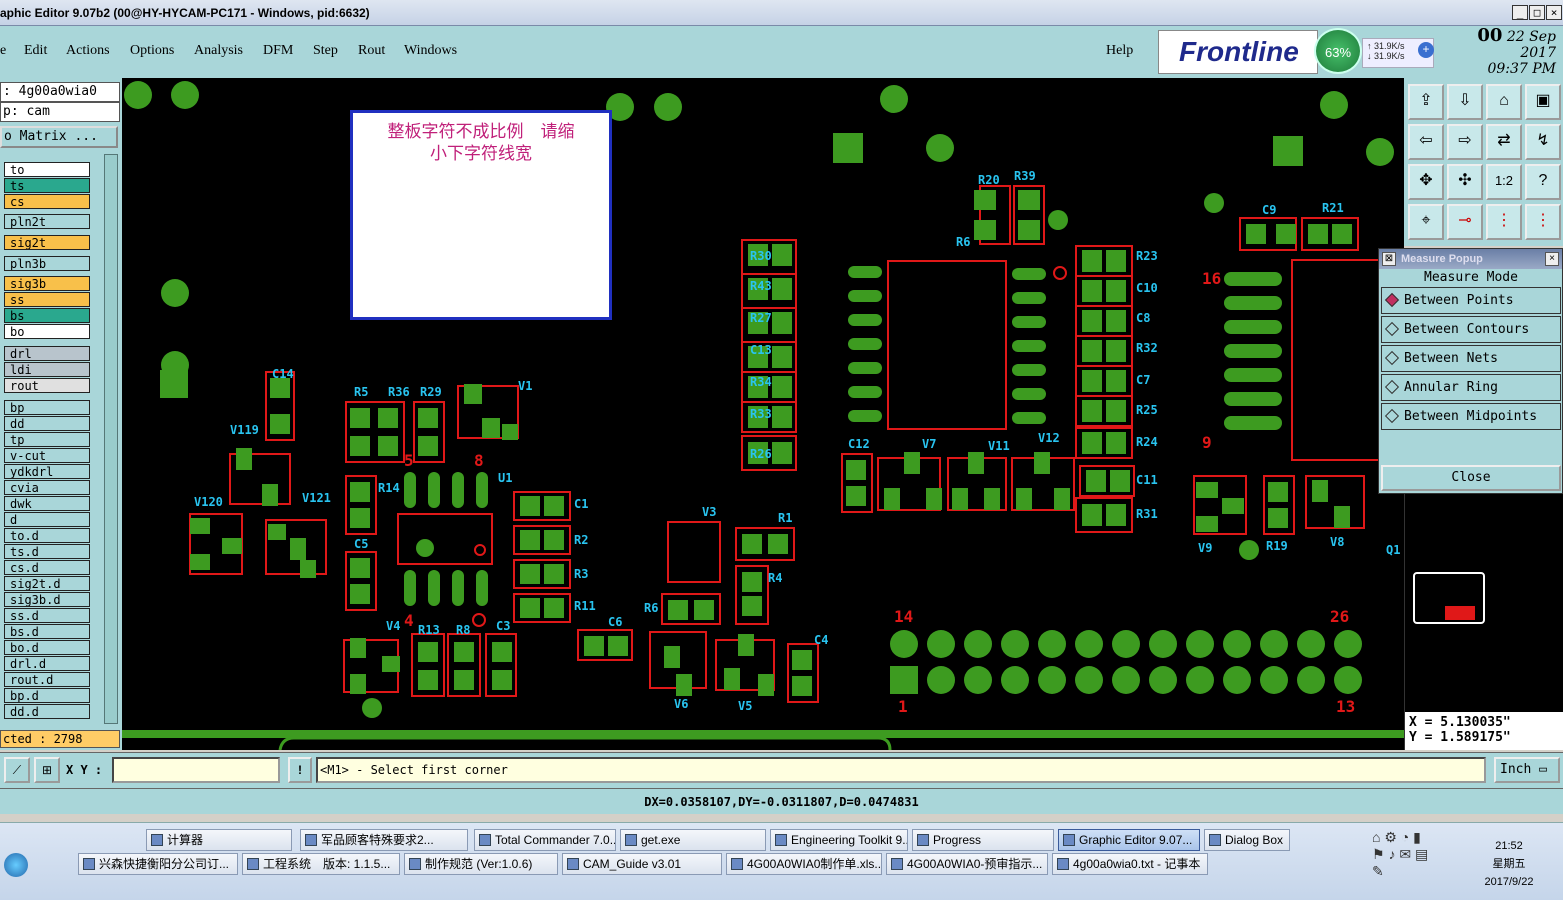  I want to click on move-up-icon: ⇪, so click(1426, 102).